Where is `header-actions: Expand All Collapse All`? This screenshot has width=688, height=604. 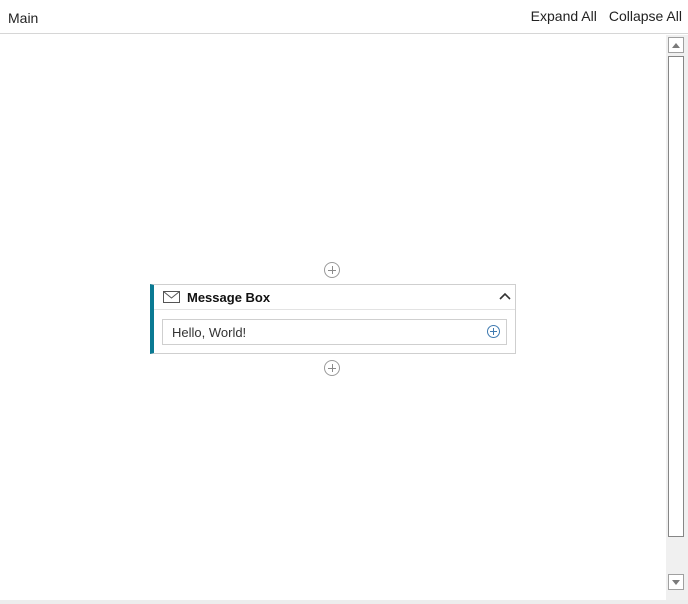 header-actions: Expand All Collapse All is located at coordinates (606, 16).